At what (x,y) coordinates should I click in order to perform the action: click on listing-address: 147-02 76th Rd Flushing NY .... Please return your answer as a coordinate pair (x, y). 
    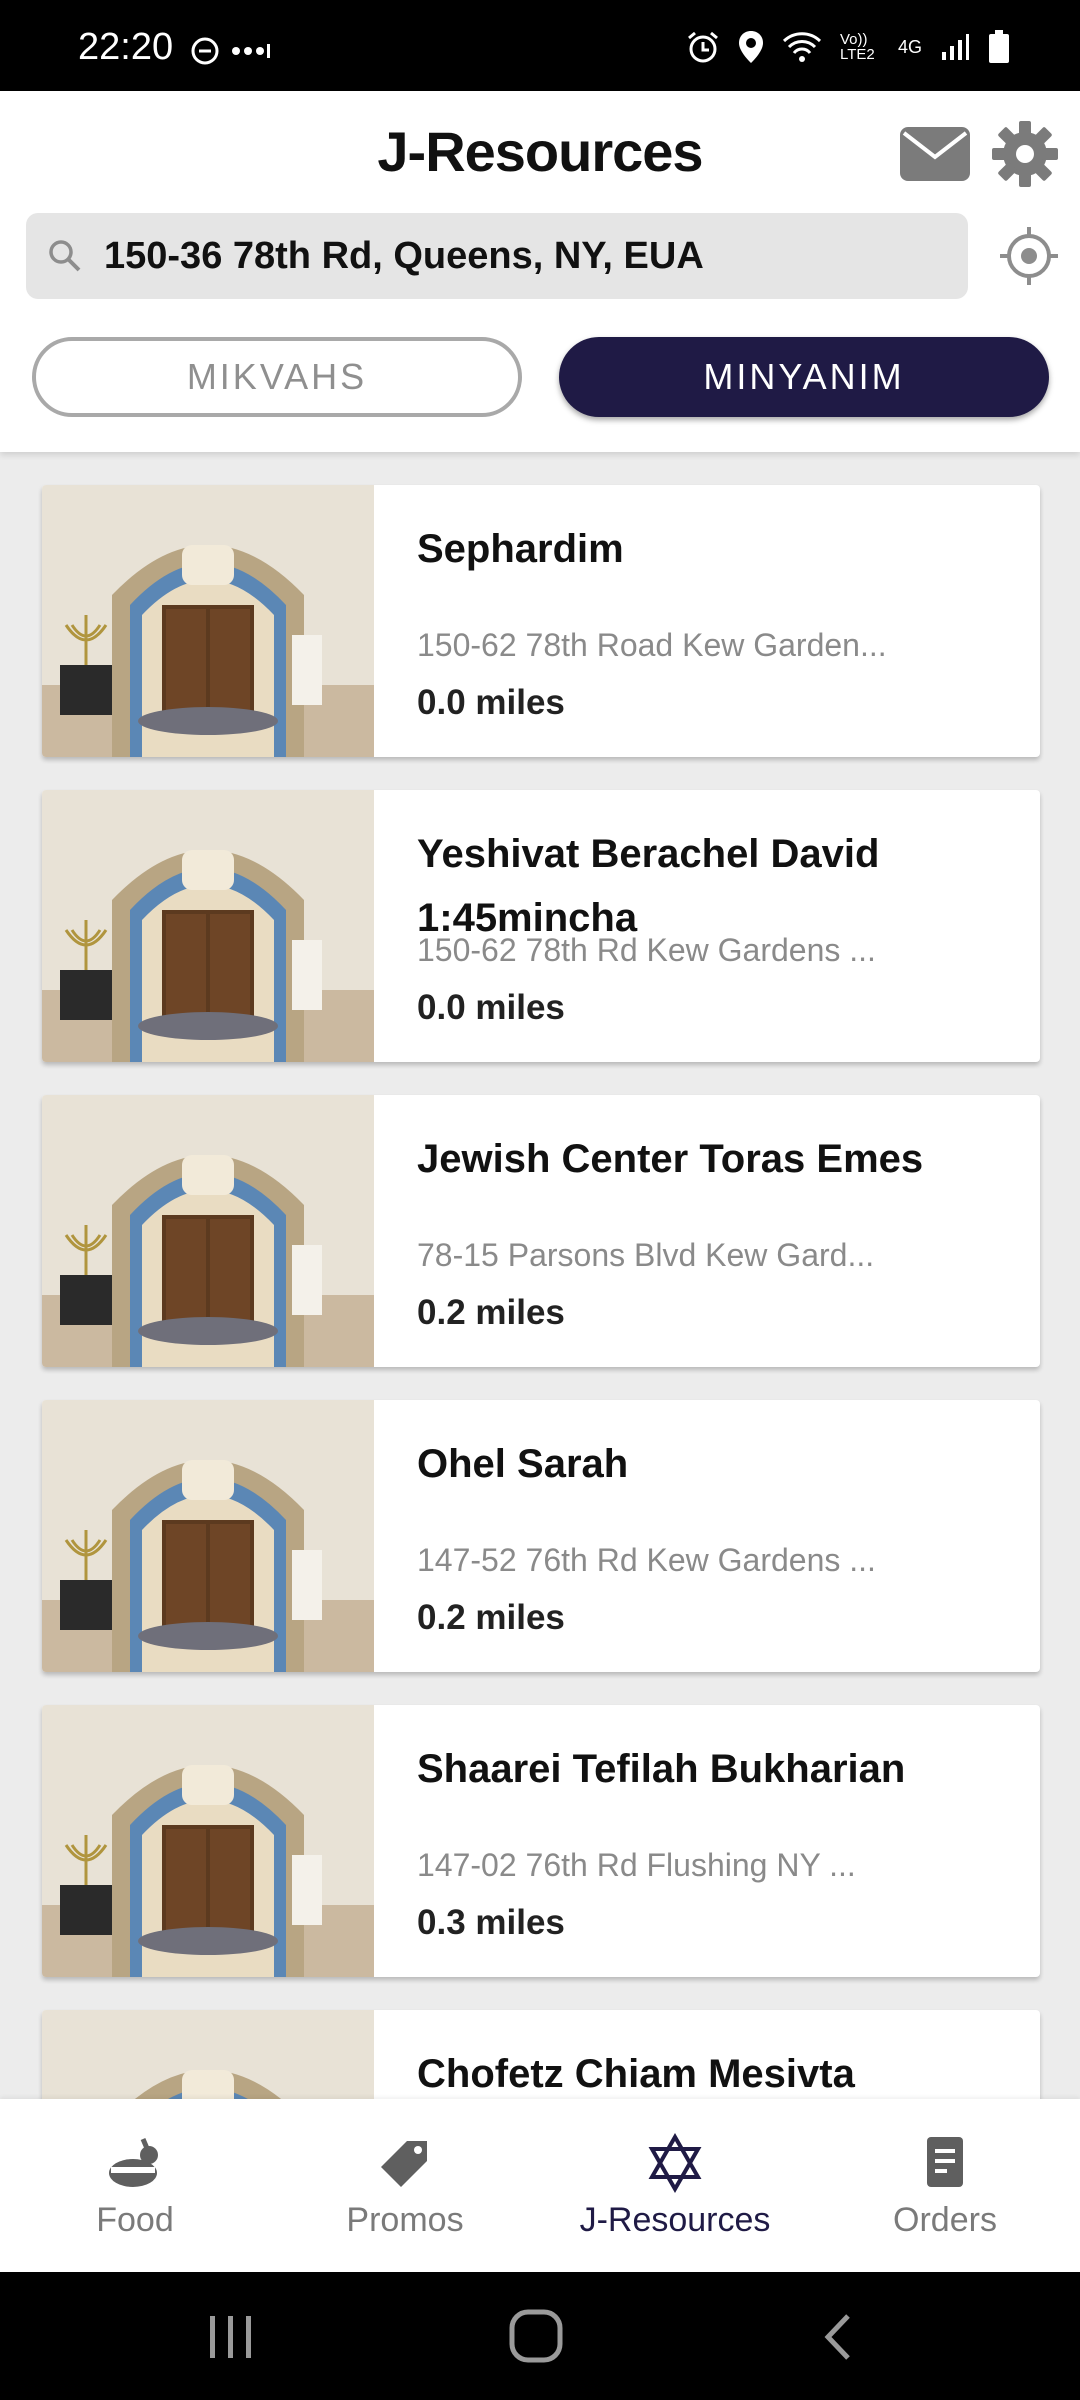
    Looking at the image, I should click on (636, 1865).